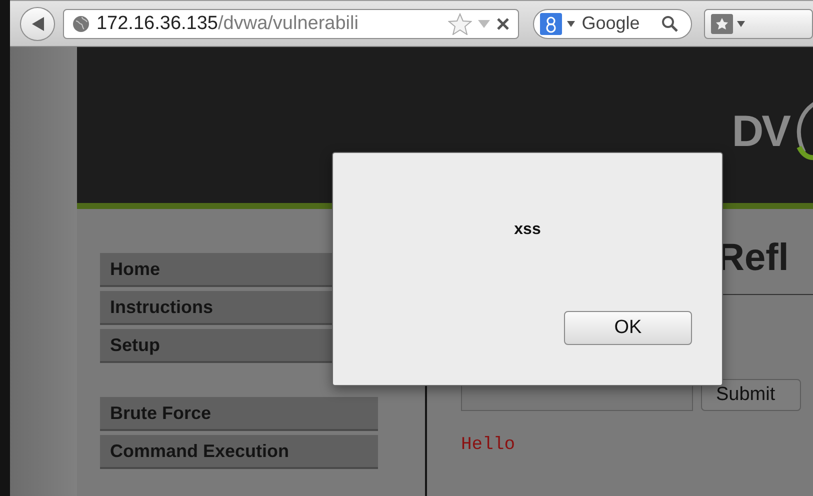 Image resolution: width=813 pixels, height=496 pixels. I want to click on search-icon, so click(669, 23).